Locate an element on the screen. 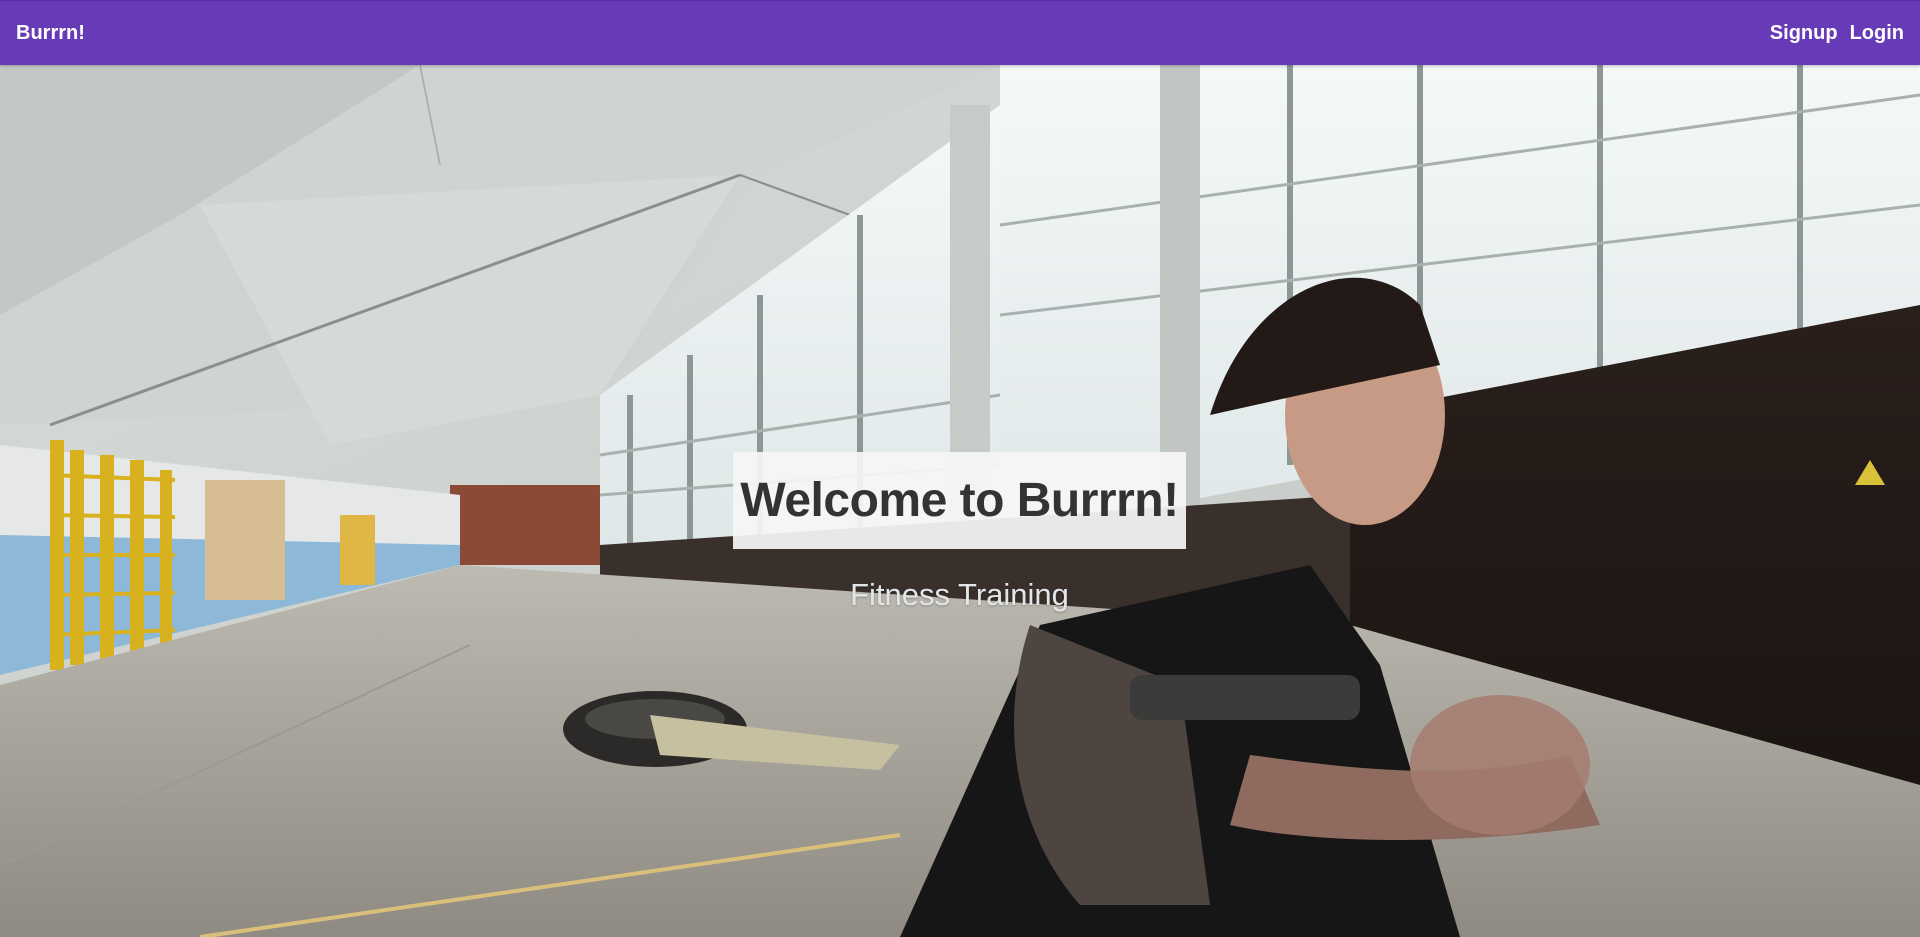  hero-title-box: Welcome to Burrrn! is located at coordinates (959, 500).